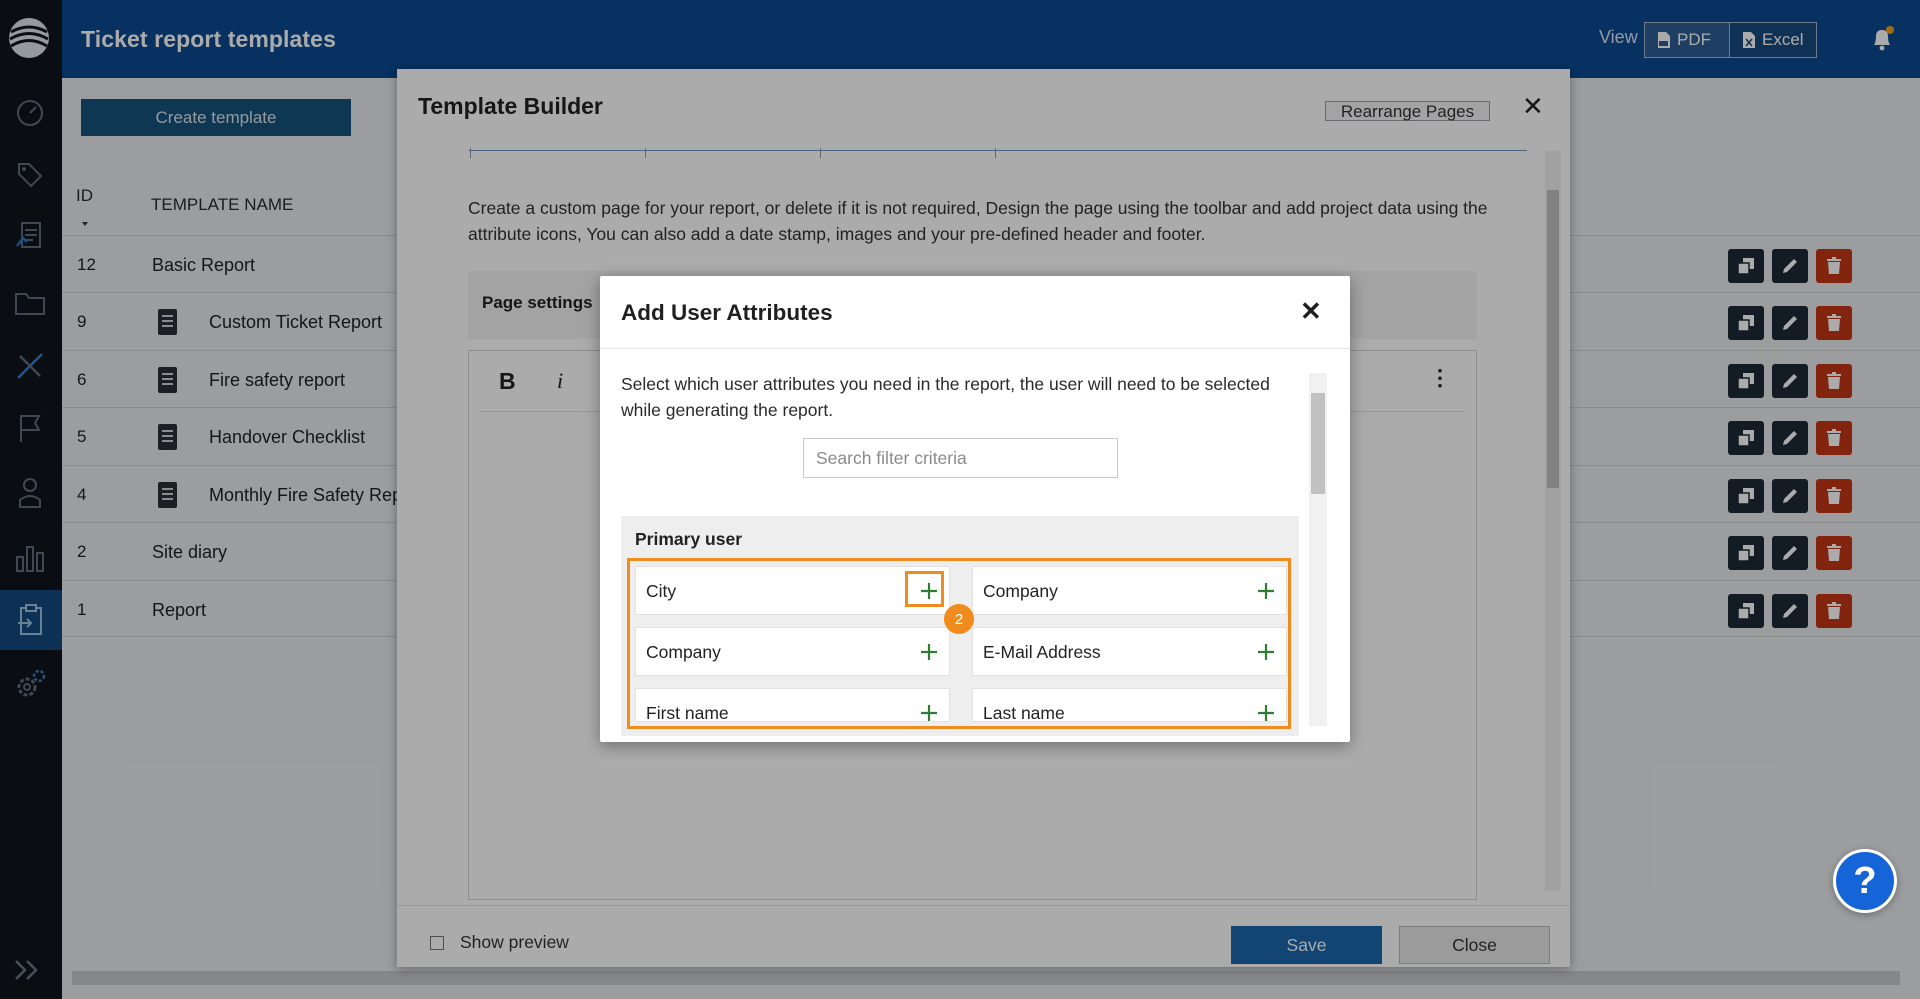 Image resolution: width=1920 pixels, height=999 pixels. What do you see at coordinates (959, 619) in the screenshot?
I see `step-badge: 2` at bounding box center [959, 619].